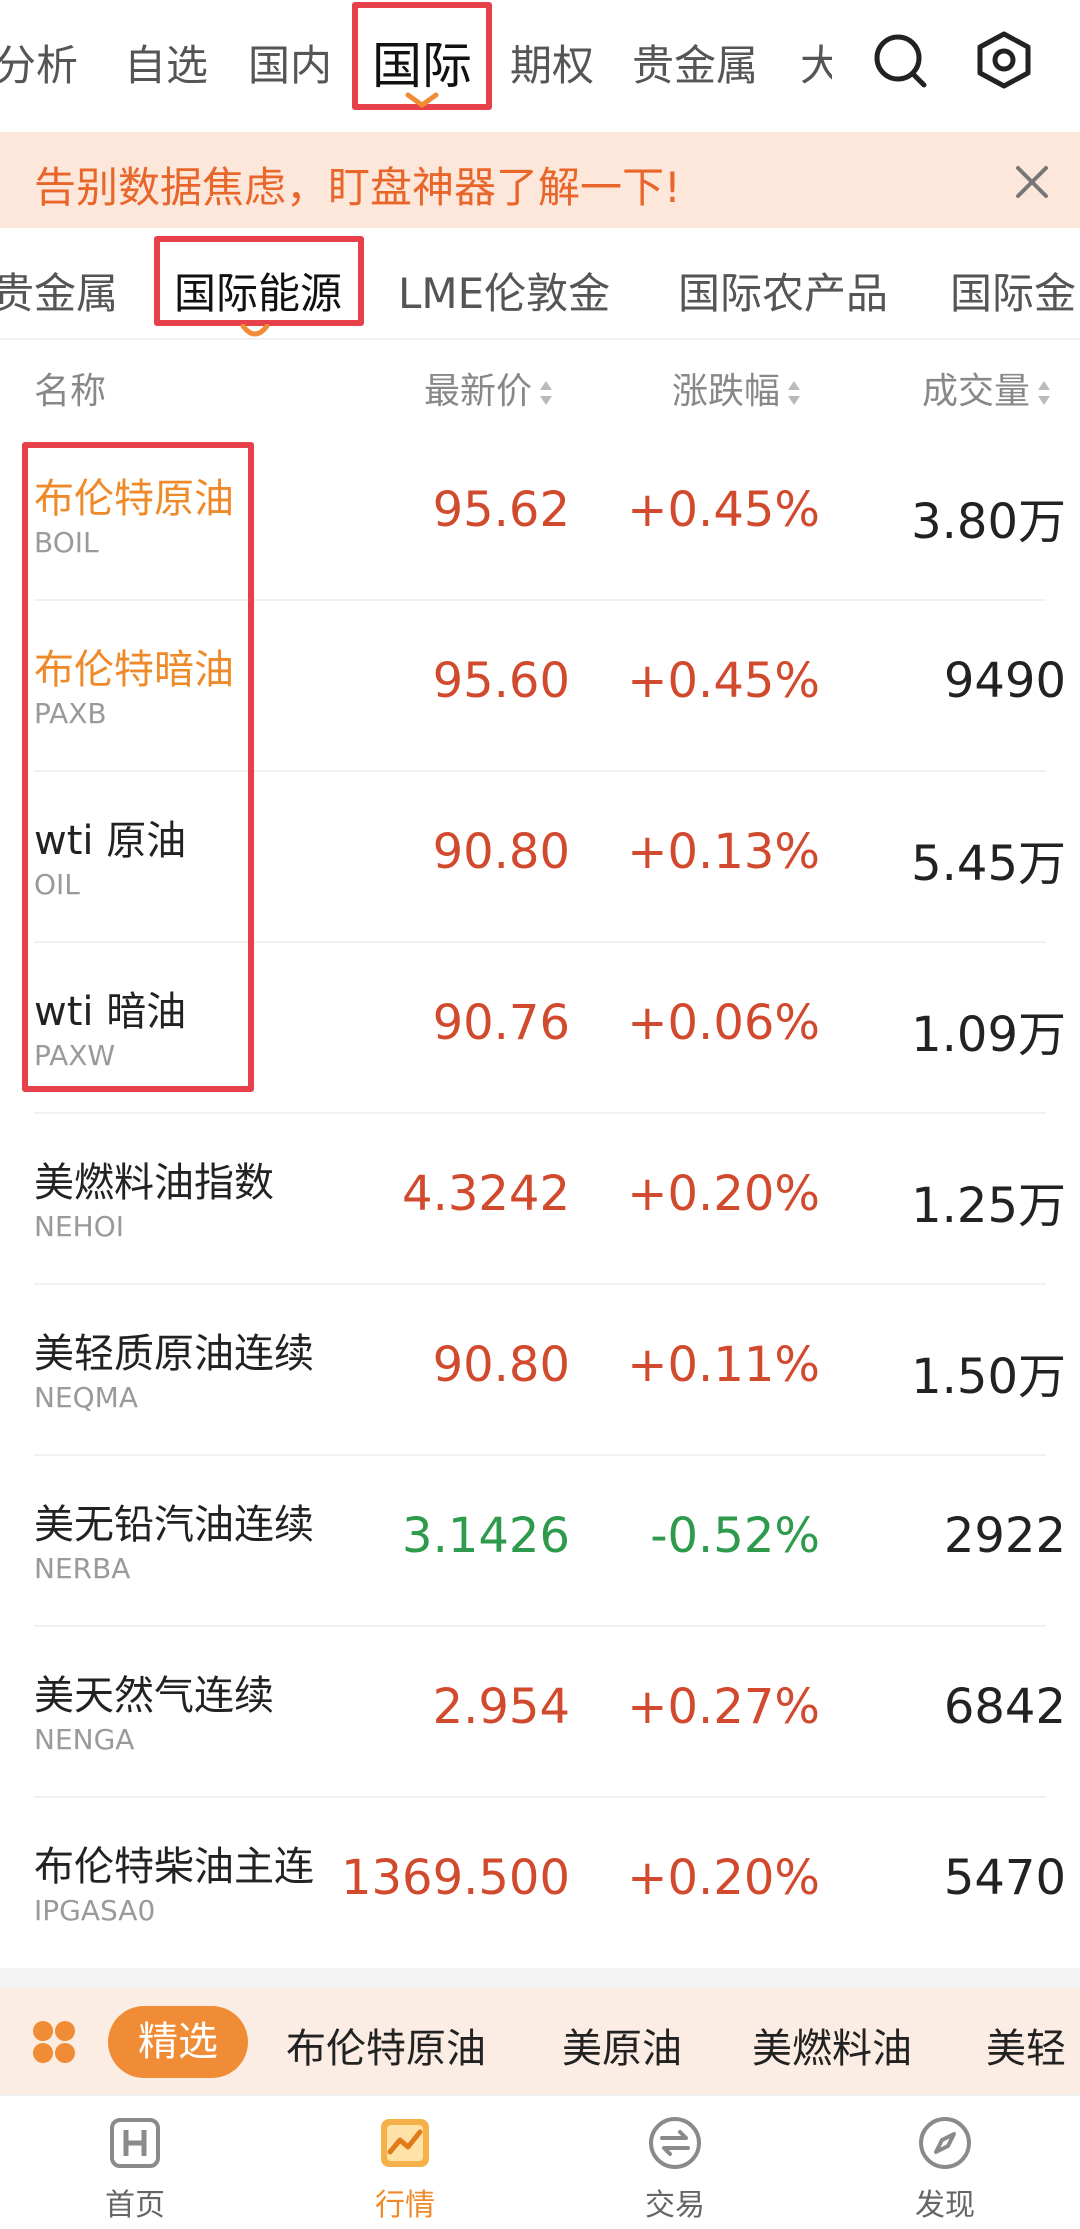  What do you see at coordinates (70, 391) in the screenshot?
I see `header-name: 名称` at bounding box center [70, 391].